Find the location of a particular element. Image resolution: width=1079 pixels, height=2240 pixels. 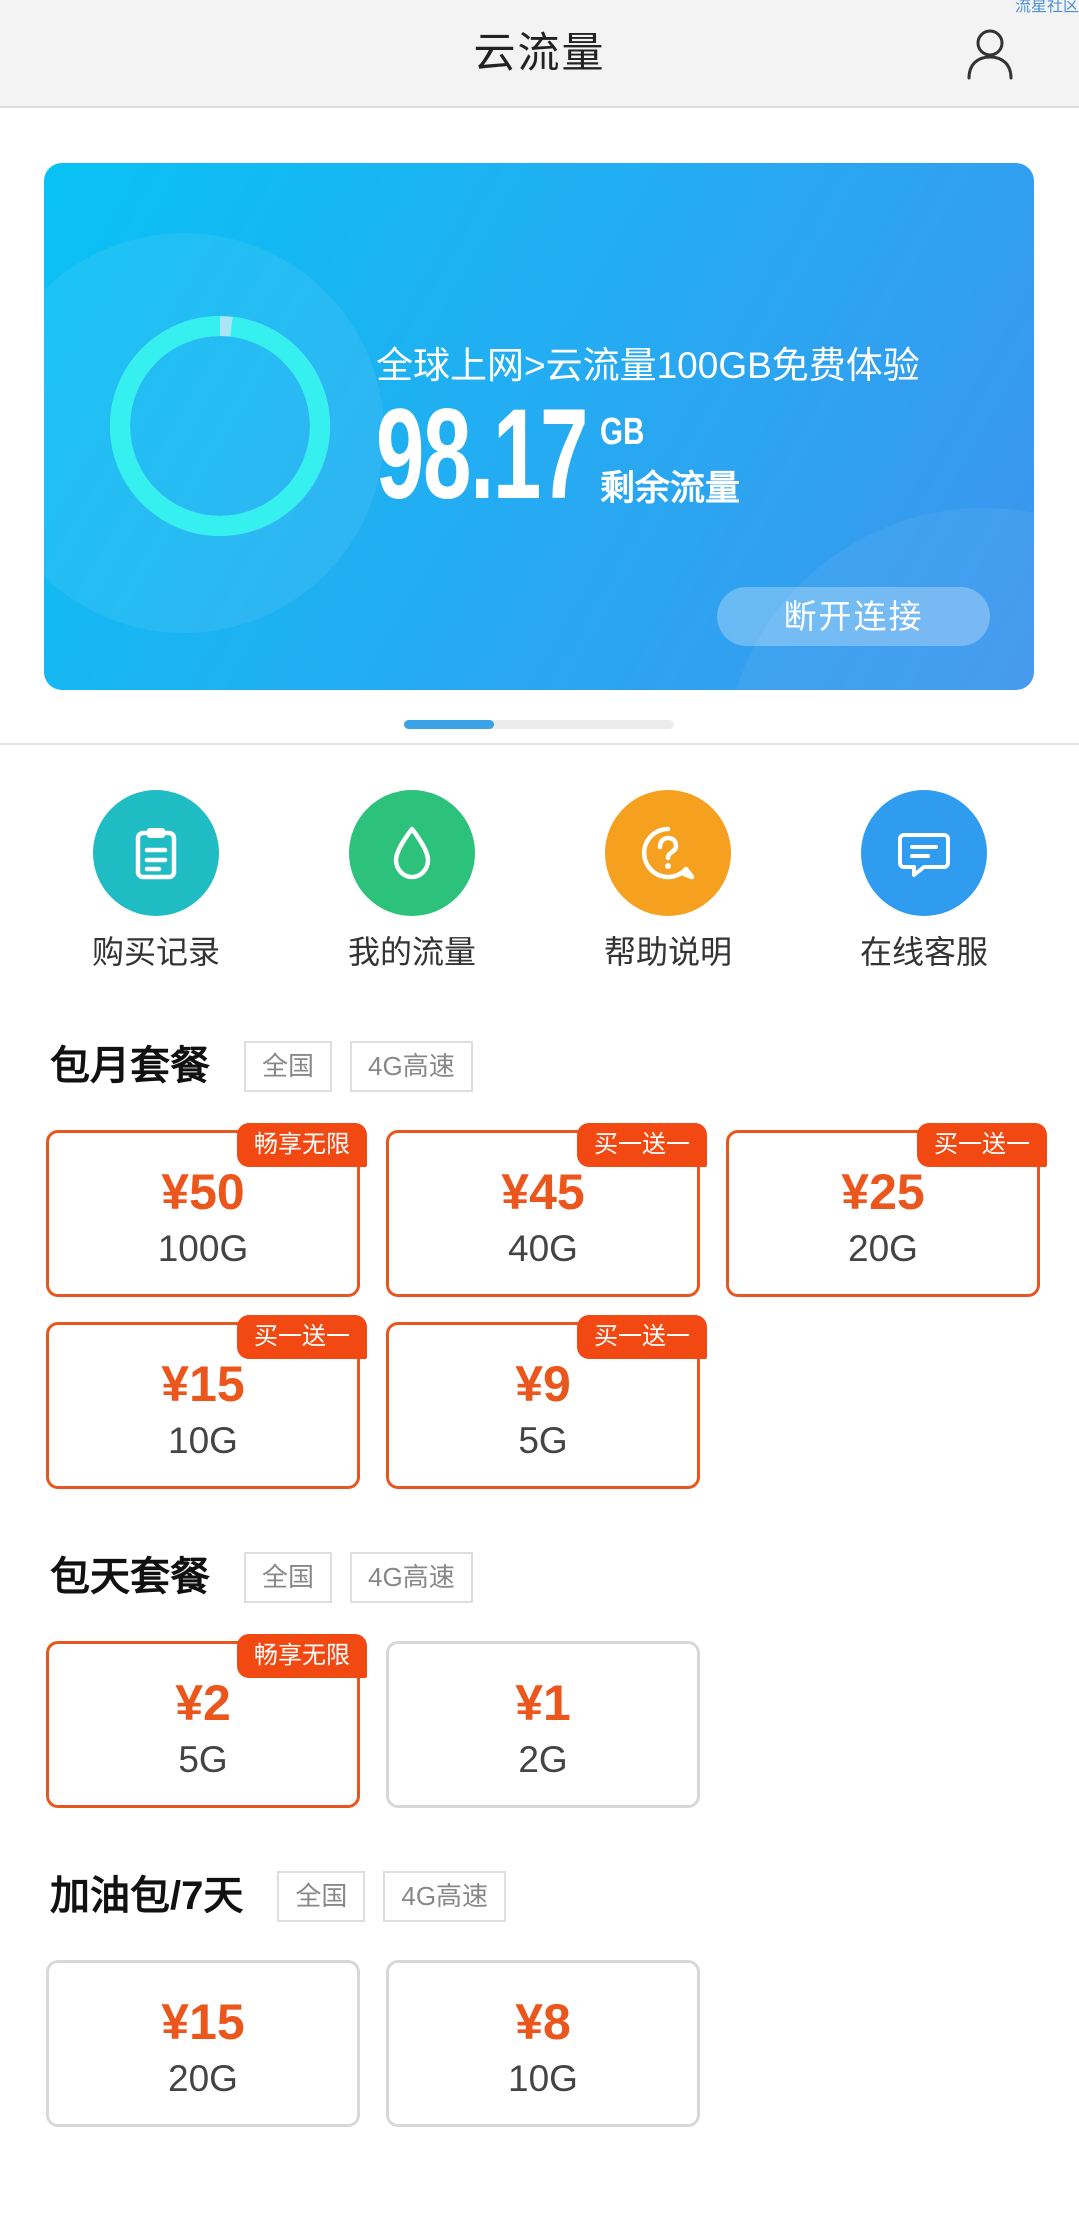

chat-icon is located at coordinates (924, 853).